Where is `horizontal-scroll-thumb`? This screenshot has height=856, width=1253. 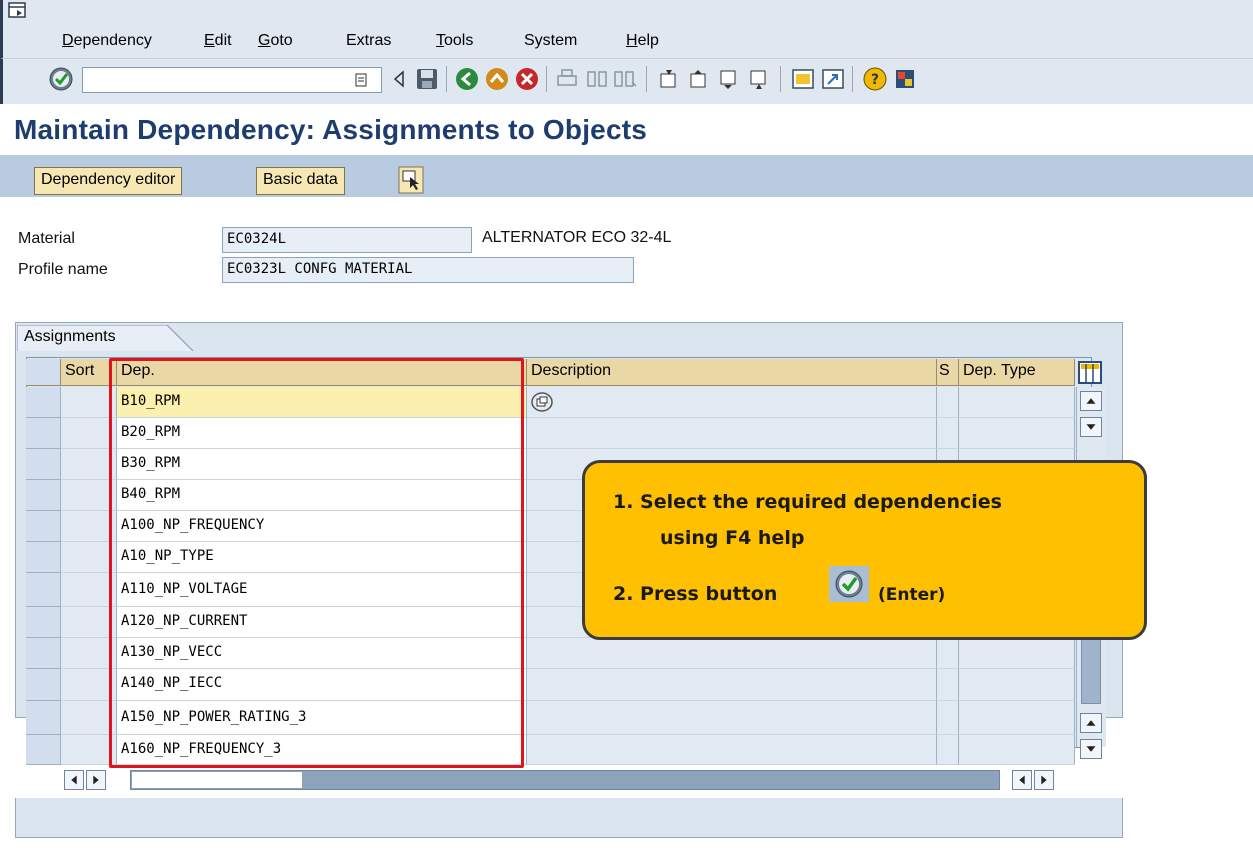
horizontal-scroll-thumb is located at coordinates (217, 780).